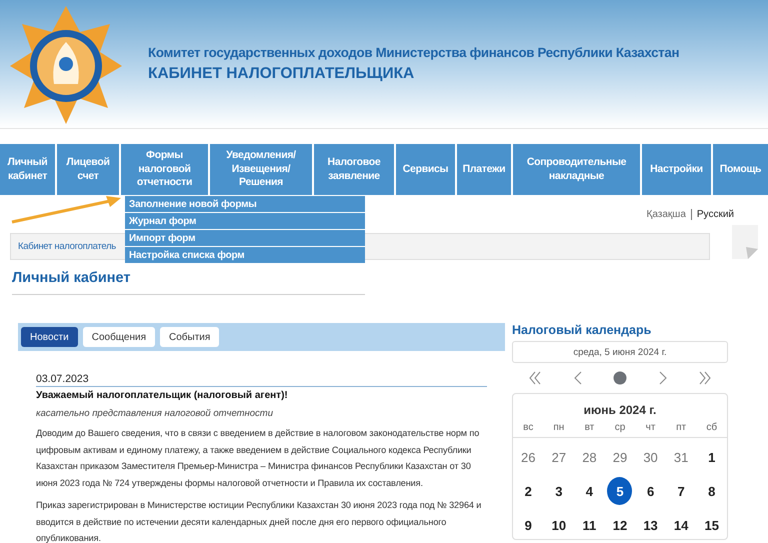 The image size is (768, 543). I want to click on calendar-day: 2, so click(528, 491).